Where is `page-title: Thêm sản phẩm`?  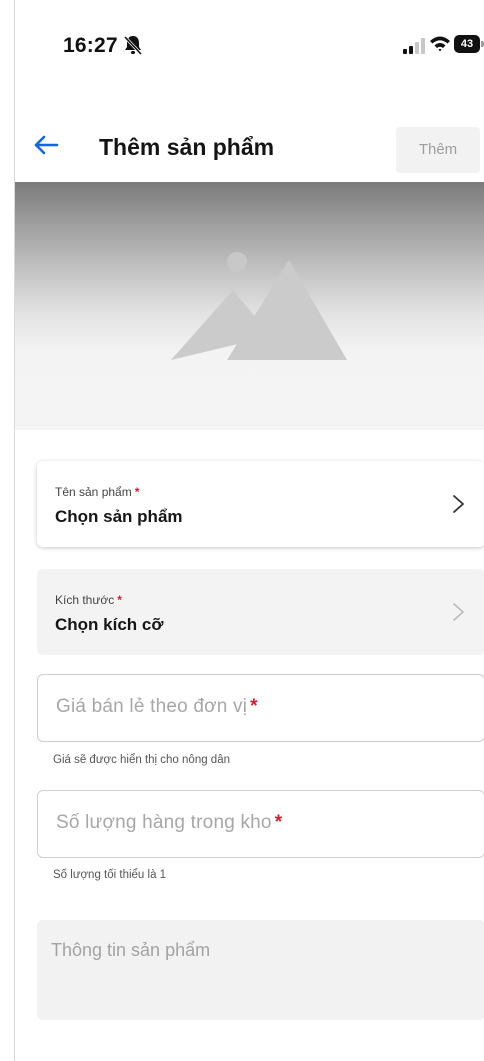 page-title: Thêm sản phẩm is located at coordinates (187, 147).